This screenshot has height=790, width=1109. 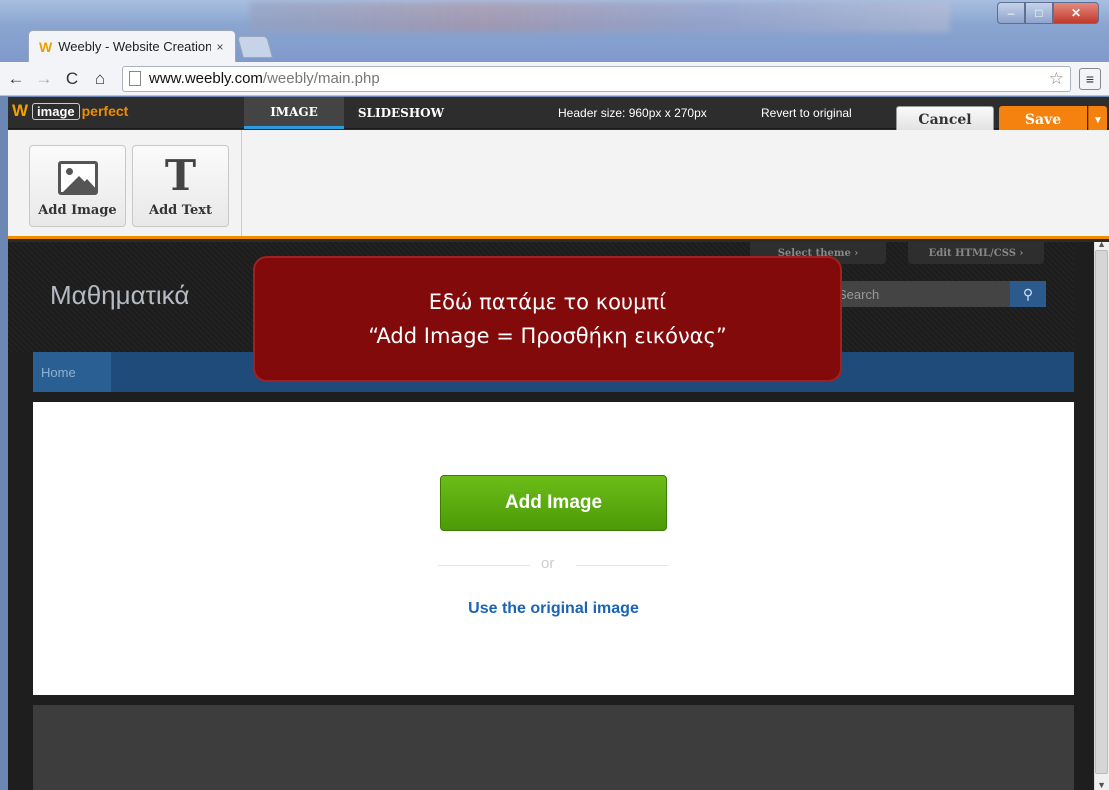 I want to click on back-arrow-icon: ←, so click(x=16, y=79).